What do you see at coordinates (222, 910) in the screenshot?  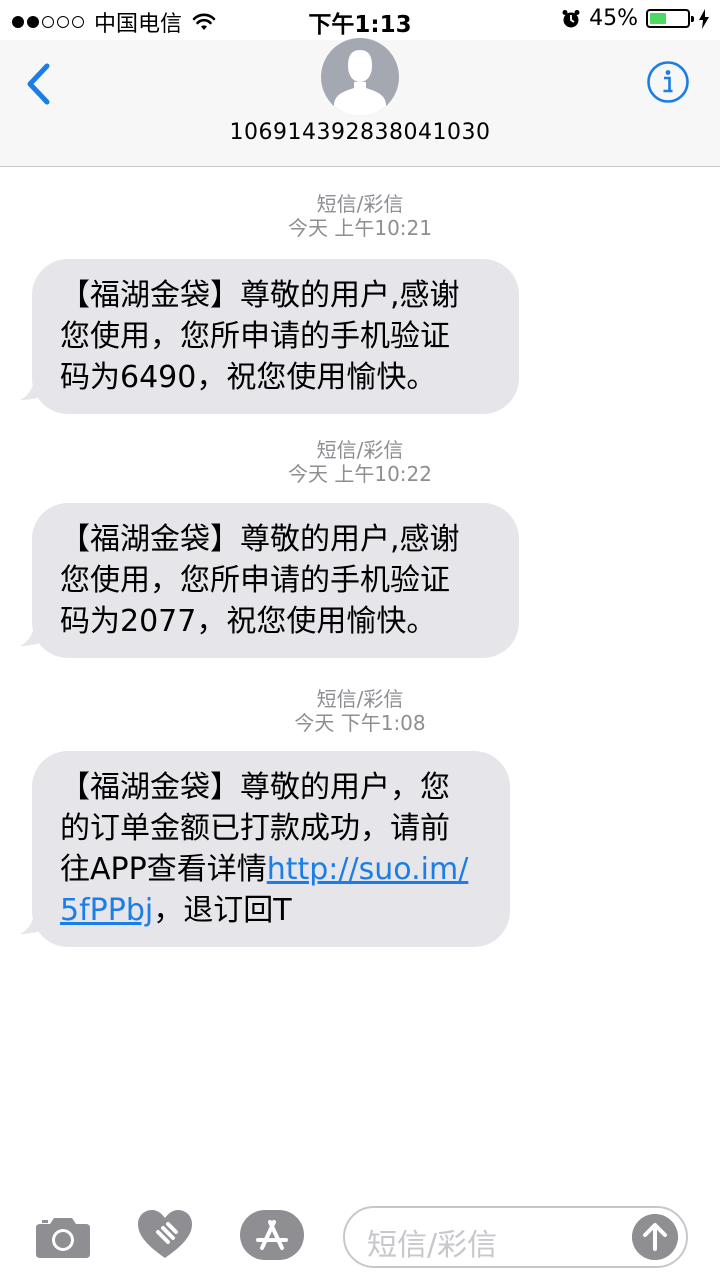 I see `message-text: ，退订回T` at bounding box center [222, 910].